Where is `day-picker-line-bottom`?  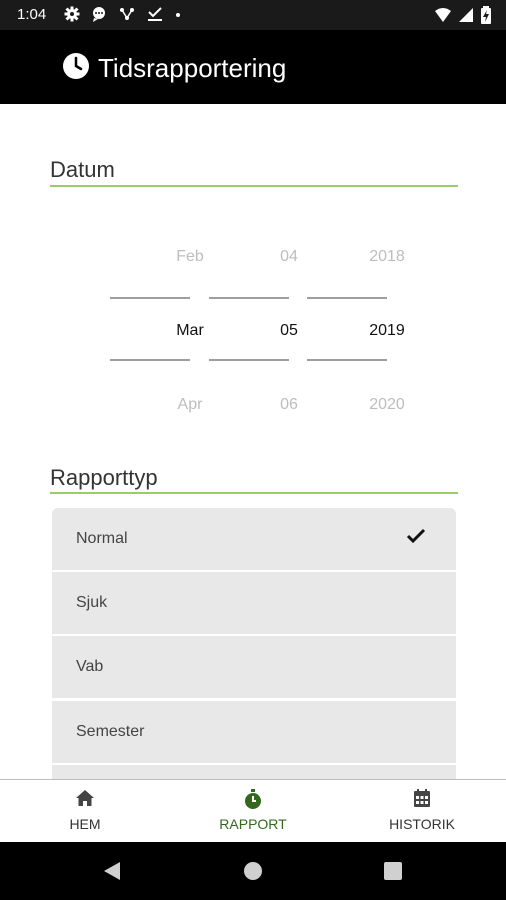 day-picker-line-bottom is located at coordinates (249, 360).